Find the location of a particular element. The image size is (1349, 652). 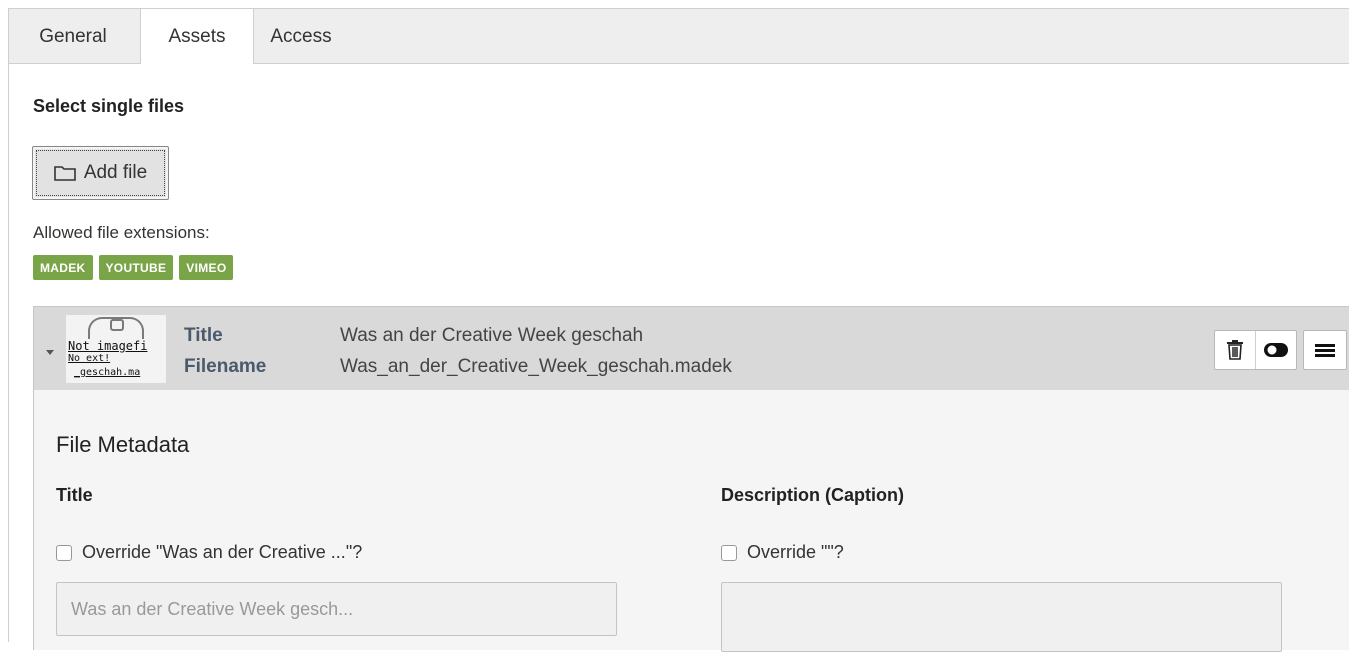

trash-icon is located at coordinates (1235, 350).